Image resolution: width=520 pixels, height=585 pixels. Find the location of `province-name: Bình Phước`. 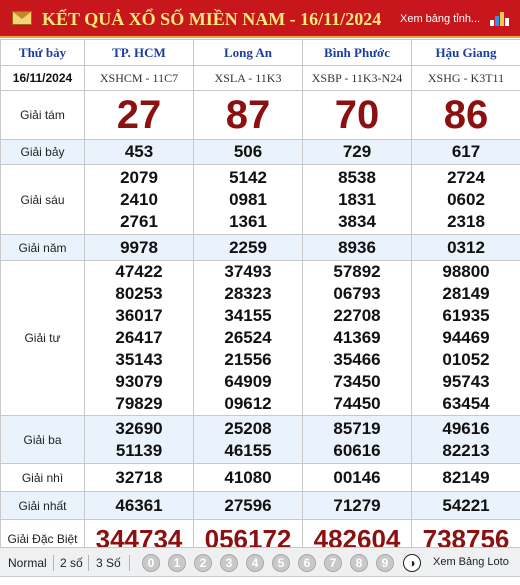

province-name: Bình Phước is located at coordinates (357, 52).